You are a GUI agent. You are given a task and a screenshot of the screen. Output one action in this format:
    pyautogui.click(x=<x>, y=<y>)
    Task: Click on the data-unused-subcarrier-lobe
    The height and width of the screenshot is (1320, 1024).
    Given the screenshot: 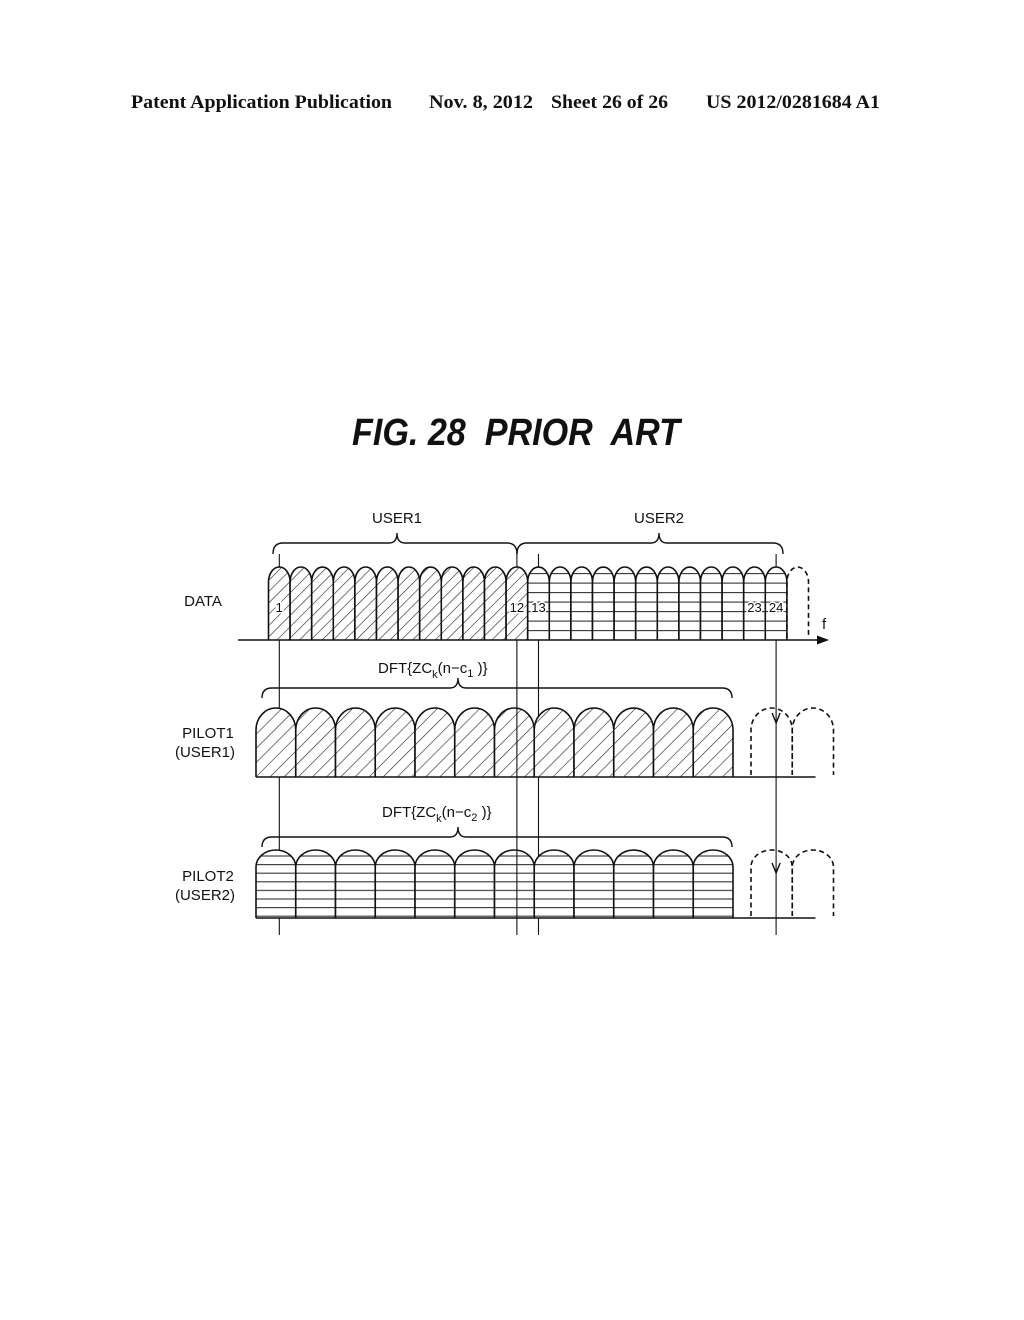 What is the action you would take?
    pyautogui.click(x=798, y=602)
    